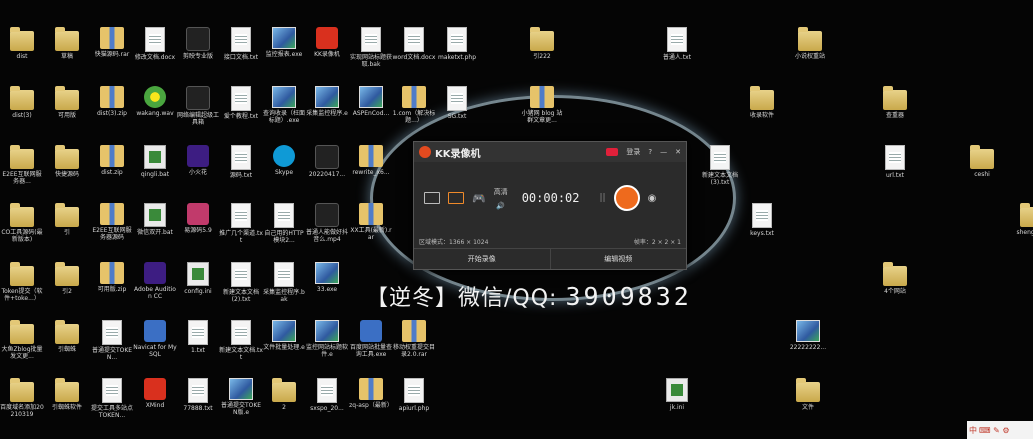 The width and height of the screenshot is (1033, 439). Describe the element at coordinates (155, 44) in the screenshot. I see `desktop-icon: 修改文档.docx` at that location.